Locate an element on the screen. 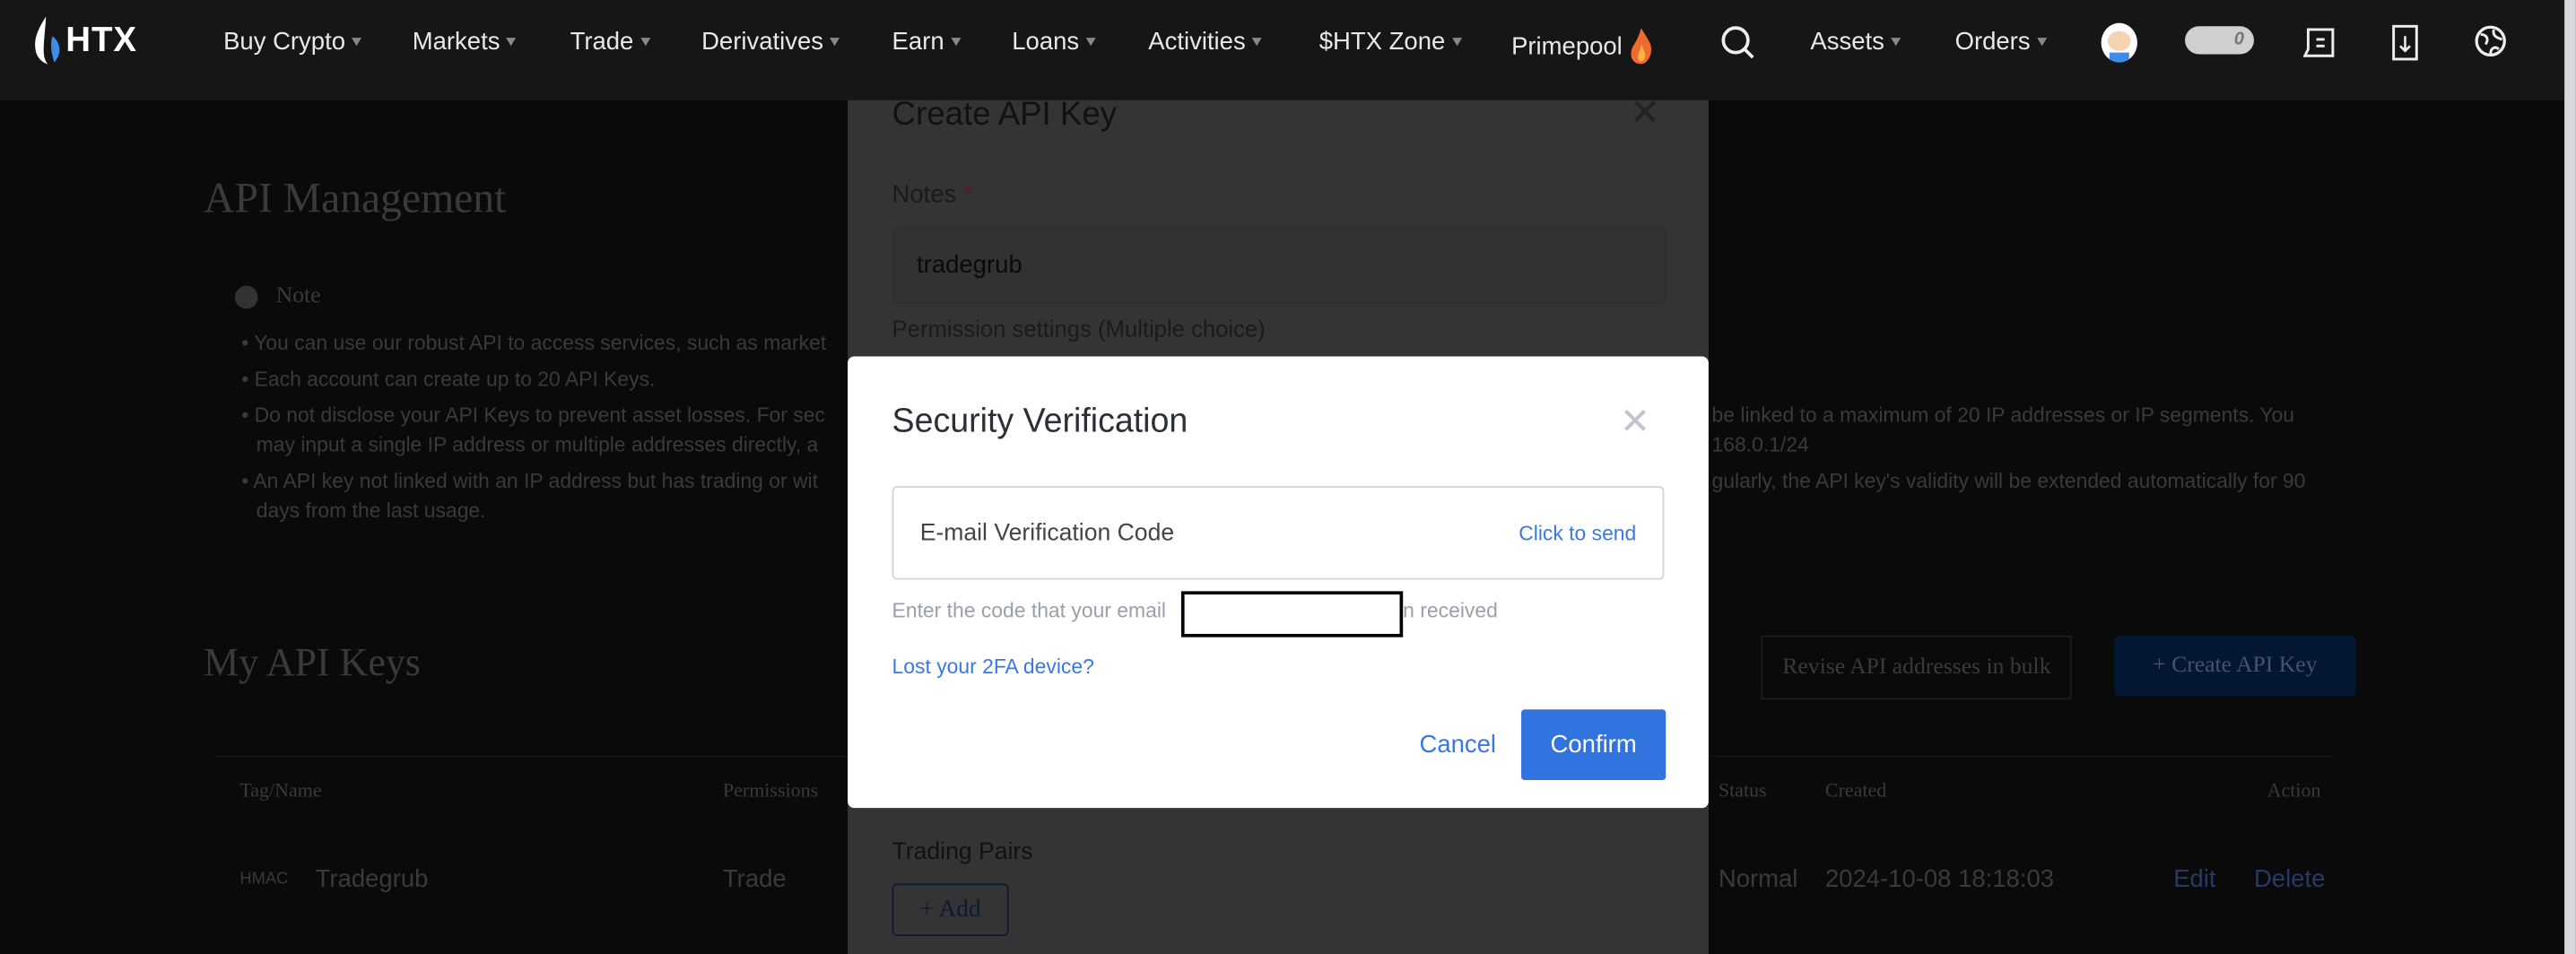 Image resolution: width=2576 pixels, height=954 pixels. nav-loans: Loans is located at coordinates (1054, 42).